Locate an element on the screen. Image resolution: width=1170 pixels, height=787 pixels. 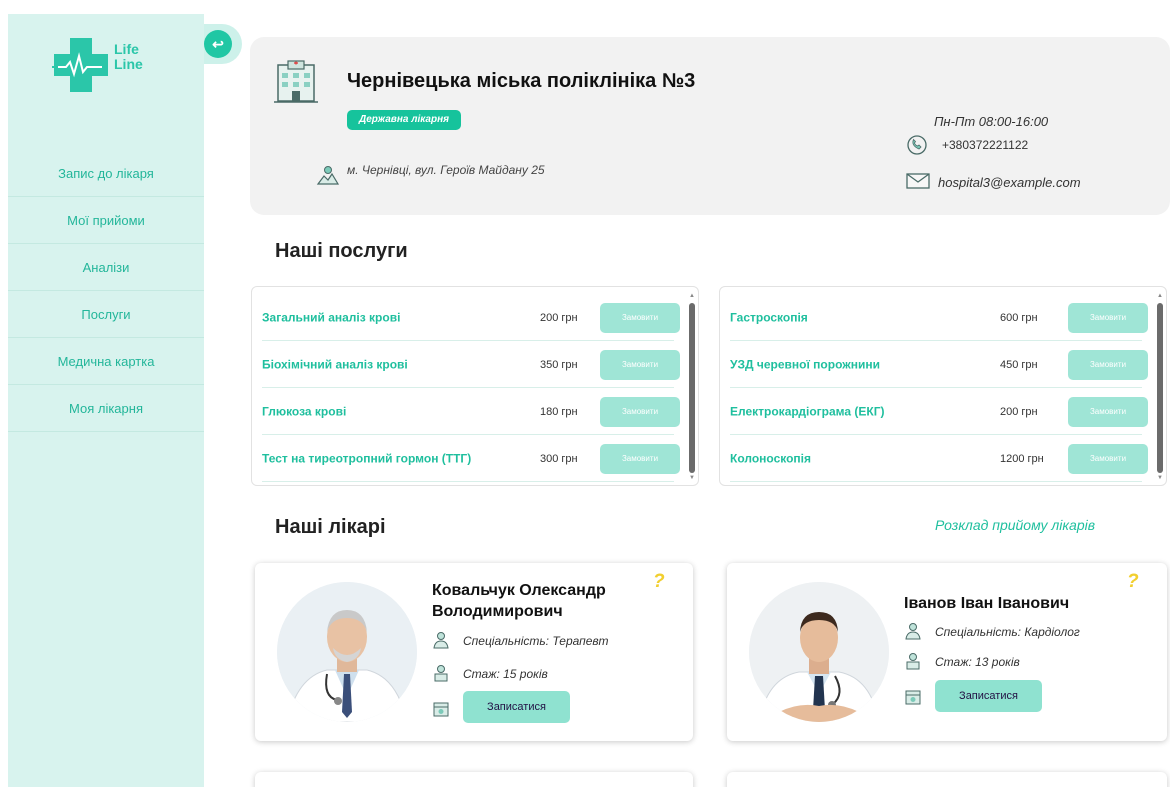
mail-icon is located at coordinates (918, 181).